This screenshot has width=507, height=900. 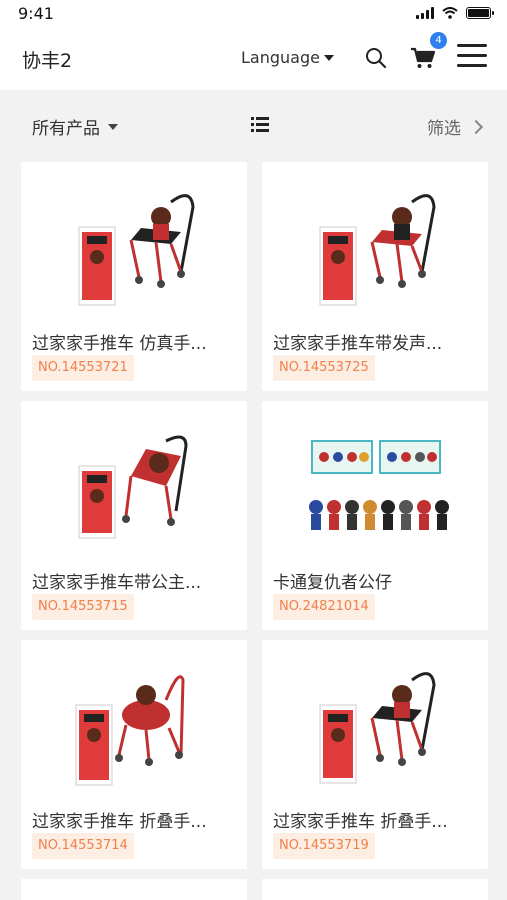 I want to click on wifi-icon, so click(x=450, y=13).